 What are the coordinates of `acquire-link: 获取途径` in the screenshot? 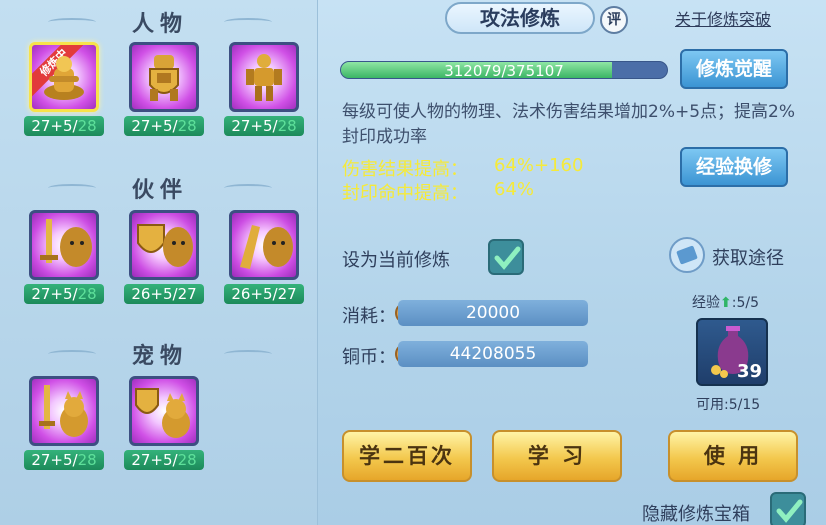 It's located at (748, 257).